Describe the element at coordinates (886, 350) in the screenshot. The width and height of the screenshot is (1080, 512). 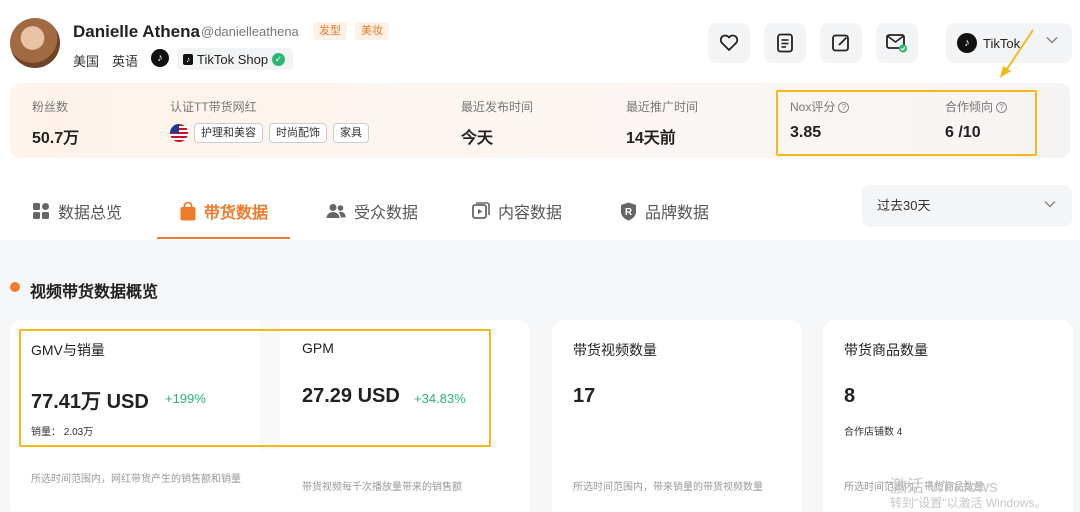
I see `products-title: 带货商品数量` at that location.